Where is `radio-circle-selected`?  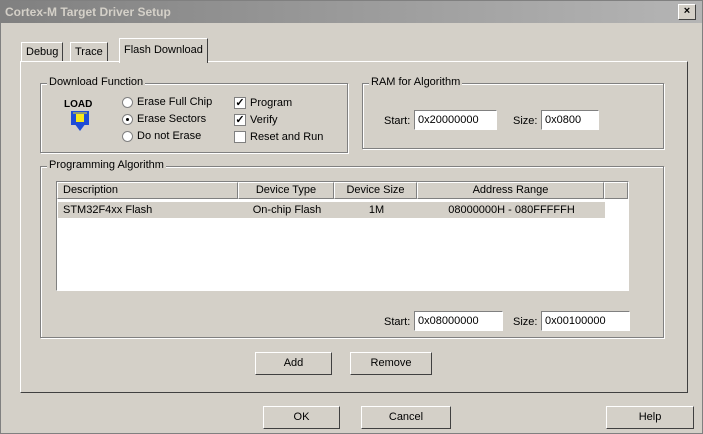 radio-circle-selected is located at coordinates (127, 119).